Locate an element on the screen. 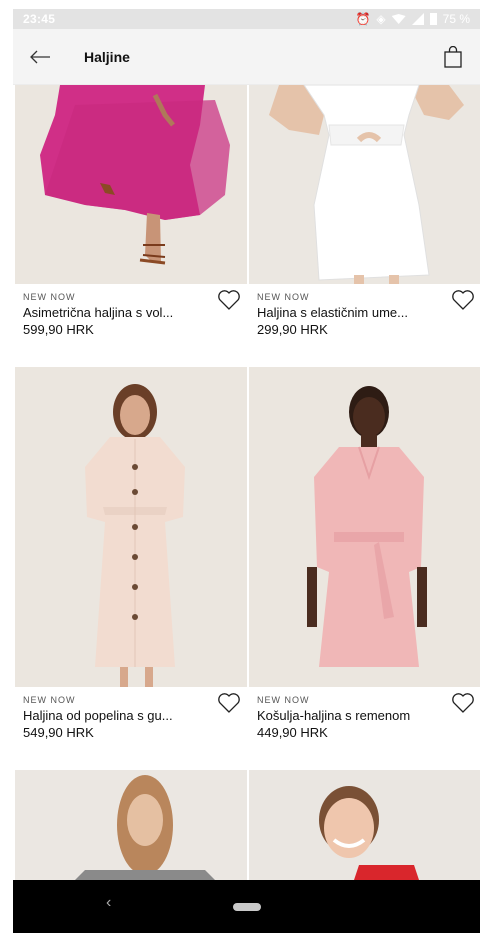  status-time: 23:45 is located at coordinates (39, 19).